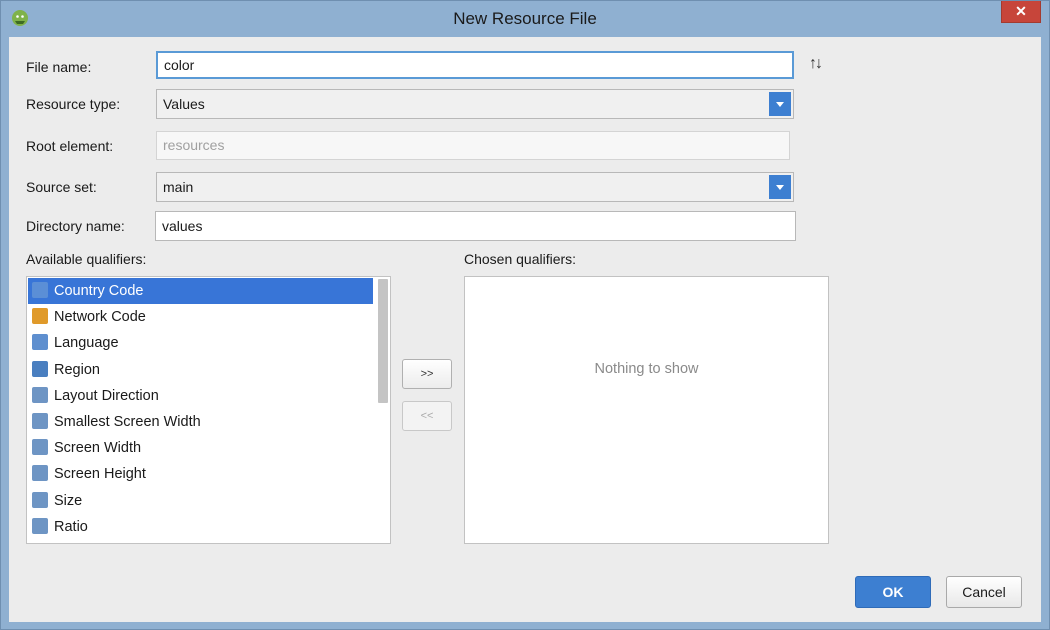 This screenshot has height=630, width=1050. I want to click on source-set-select: main, so click(475, 187).